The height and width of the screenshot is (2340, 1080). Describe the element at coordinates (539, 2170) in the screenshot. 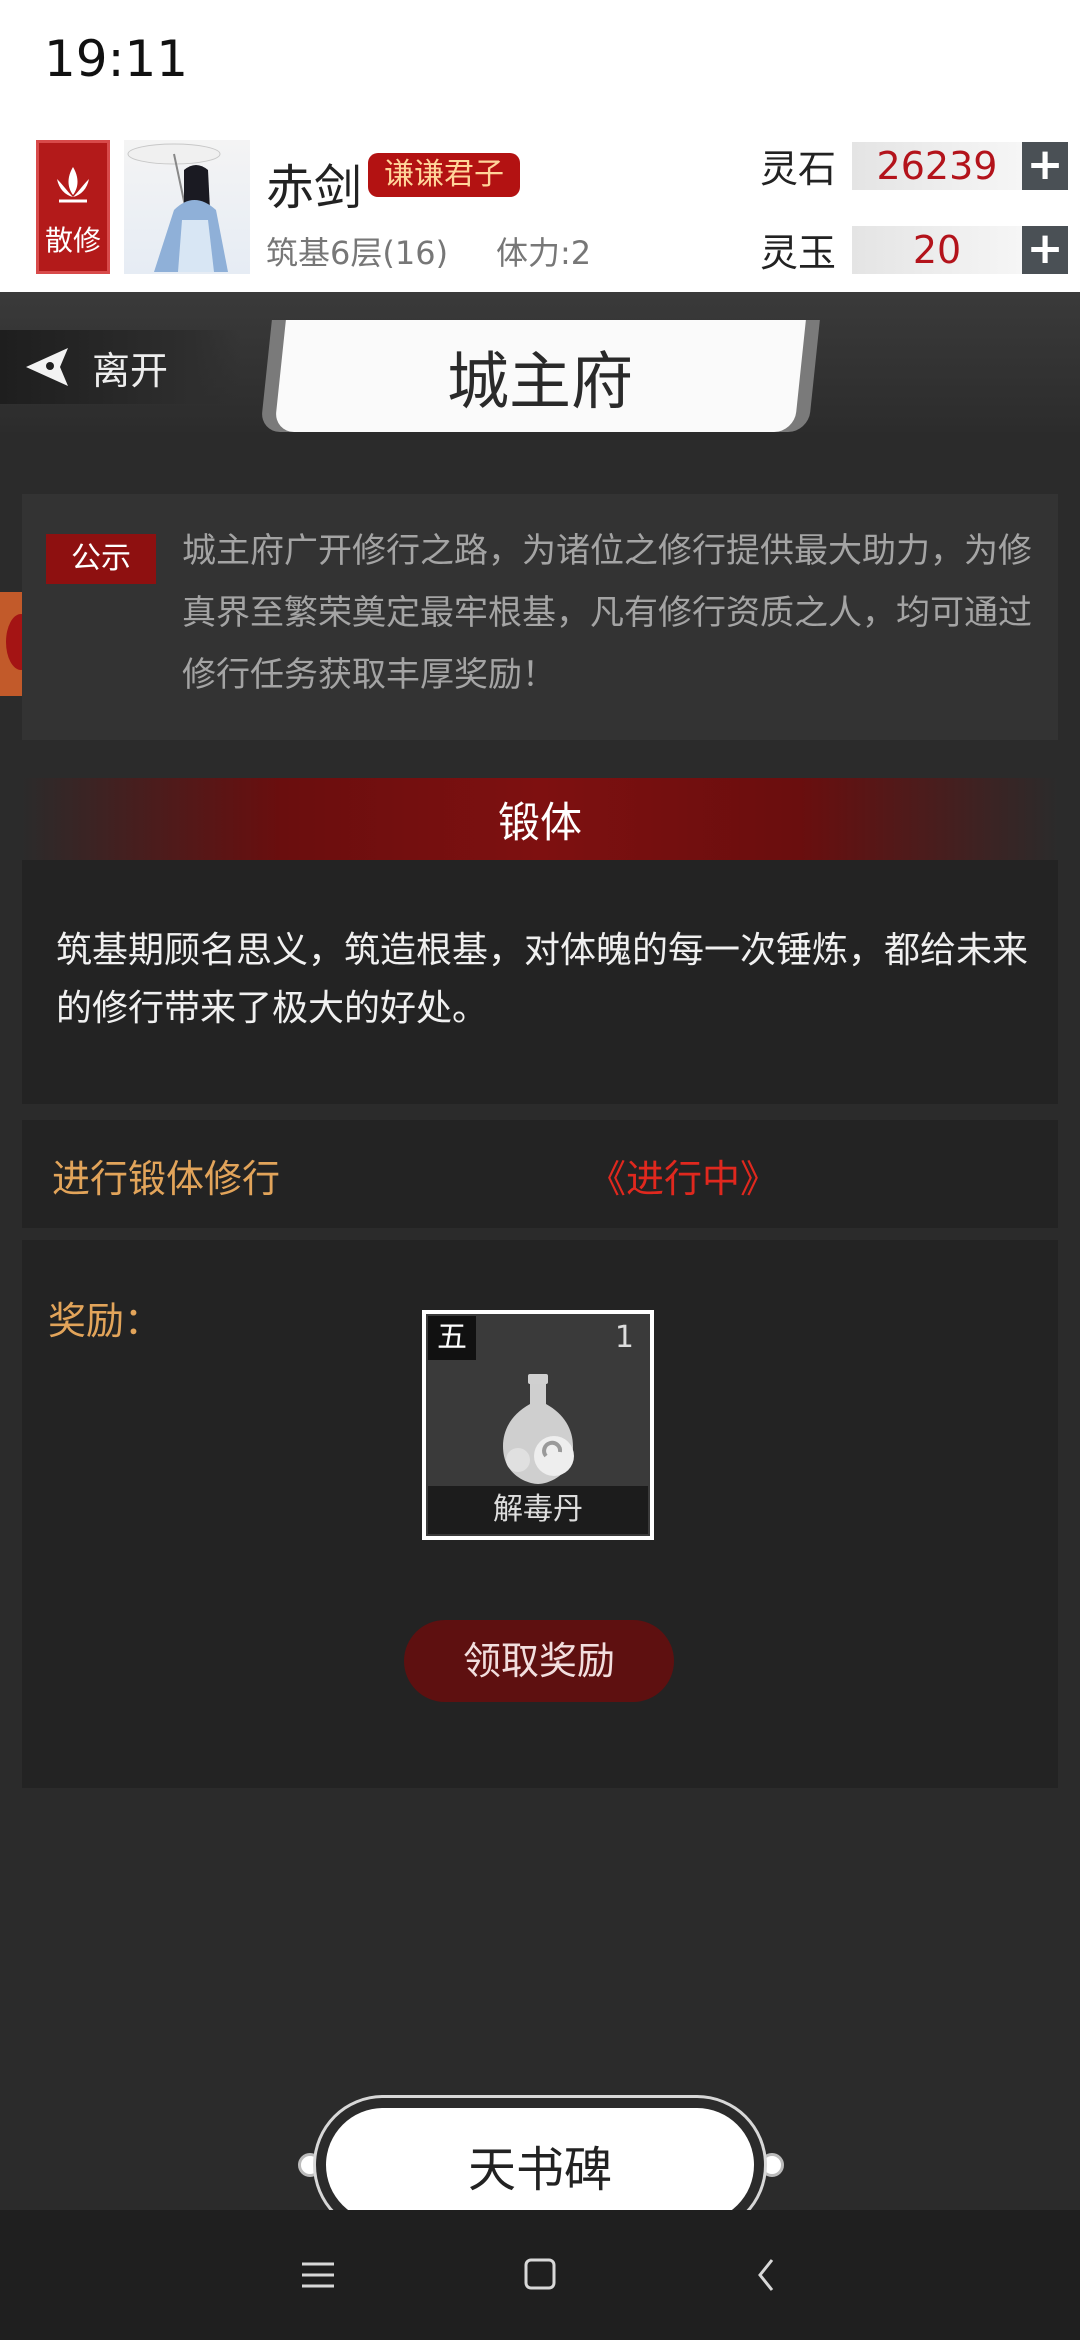

I see `tianshu-label: 天书碑` at that location.